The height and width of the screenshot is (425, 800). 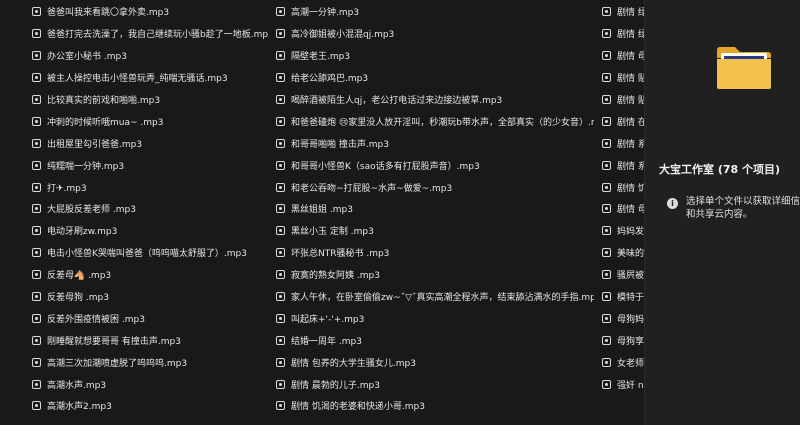 What do you see at coordinates (435, 209) in the screenshot?
I see `file-item: 黑丝姐姐 .mp3` at bounding box center [435, 209].